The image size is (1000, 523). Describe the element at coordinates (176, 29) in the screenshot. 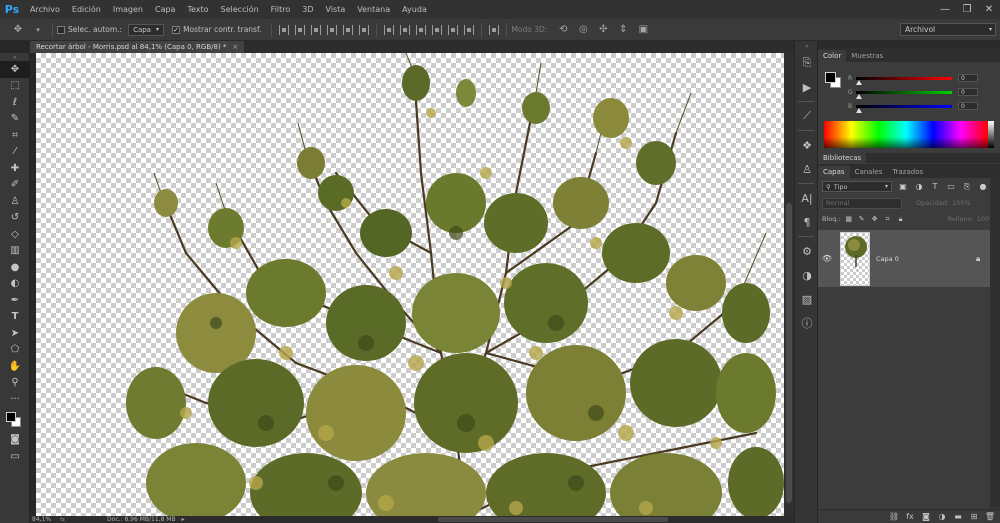

I see `show-transform-checkbox: ✓` at that location.